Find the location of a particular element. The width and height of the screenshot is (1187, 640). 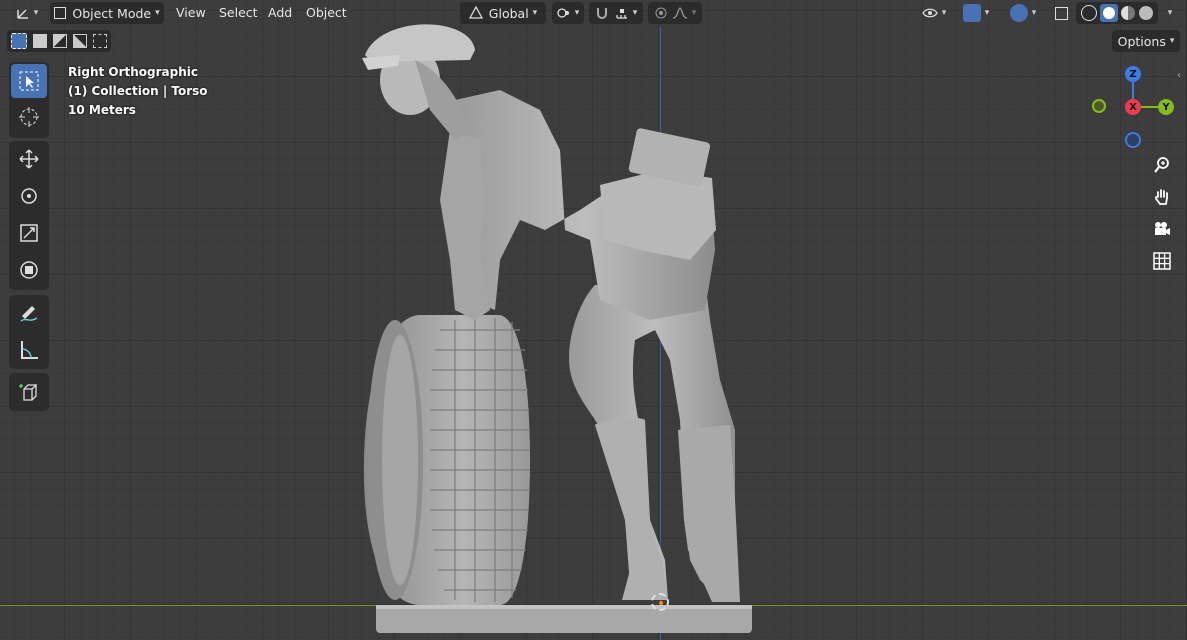

tool-scale is located at coordinates (29, 233).